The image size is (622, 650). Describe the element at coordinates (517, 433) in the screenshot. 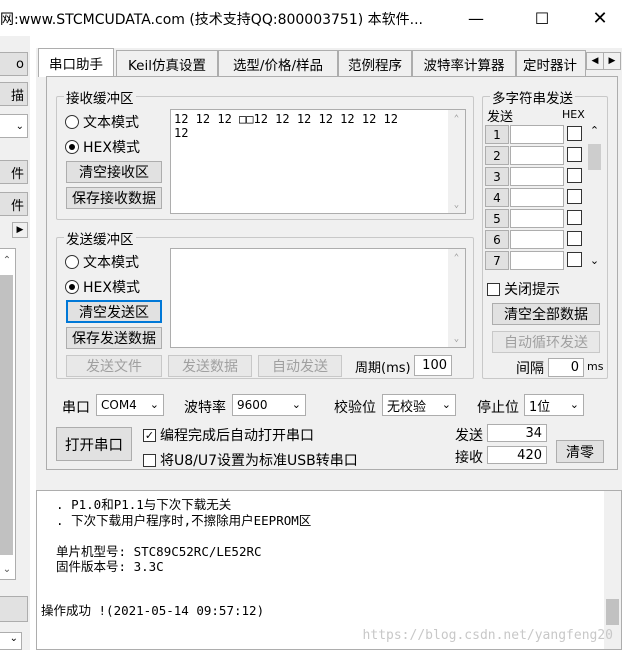

I see `send-count-value: 34` at that location.